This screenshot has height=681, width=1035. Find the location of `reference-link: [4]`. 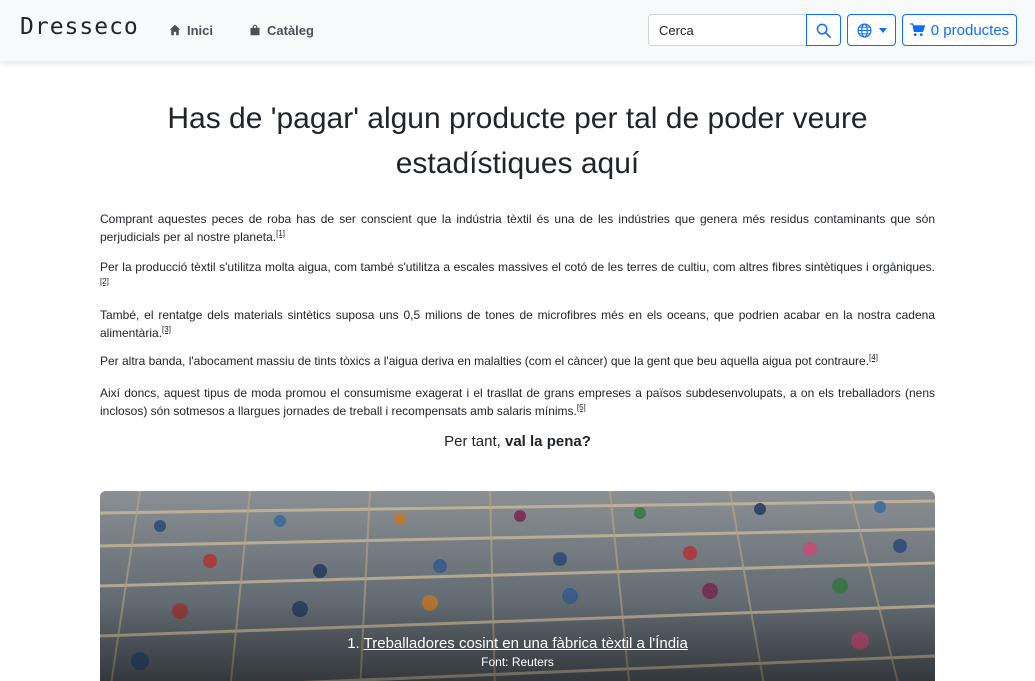

reference-link: [4] is located at coordinates (873, 357).